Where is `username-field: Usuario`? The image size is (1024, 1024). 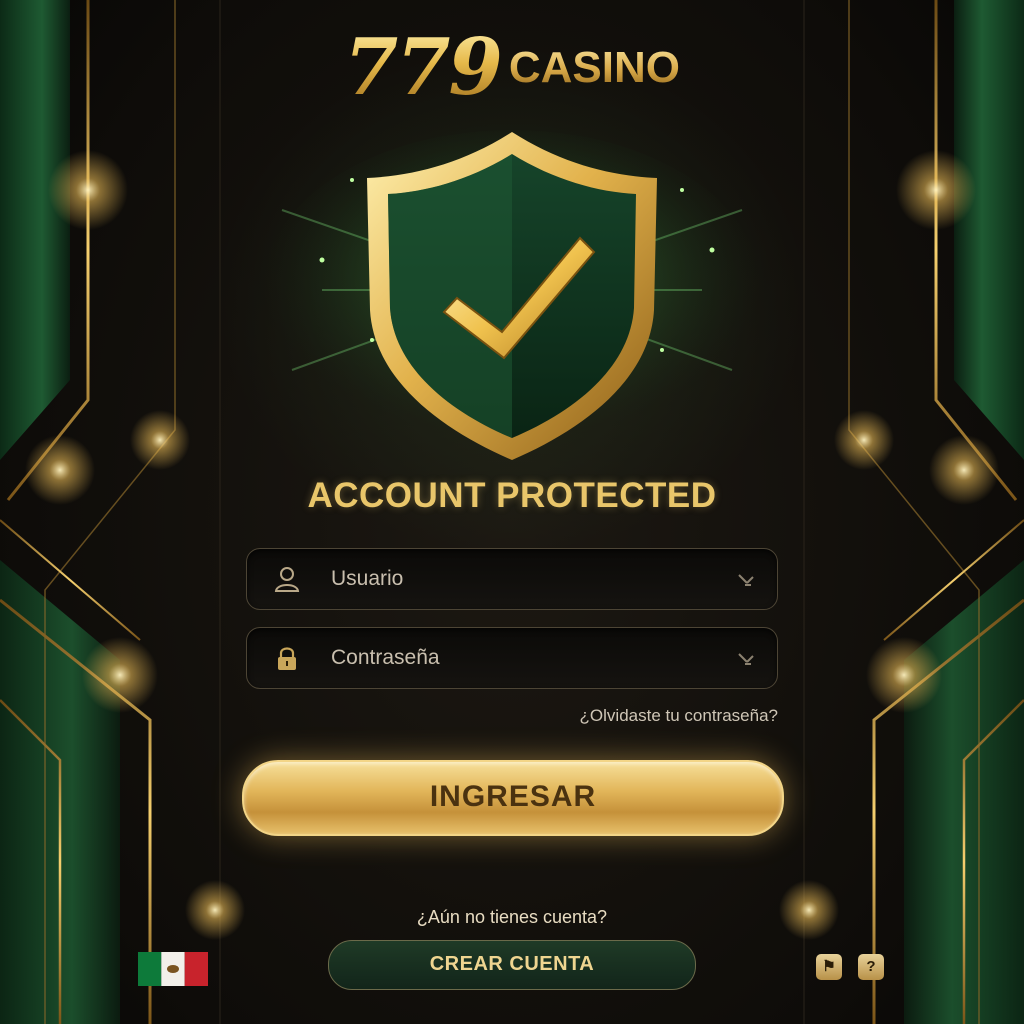 username-field: Usuario is located at coordinates (512, 579).